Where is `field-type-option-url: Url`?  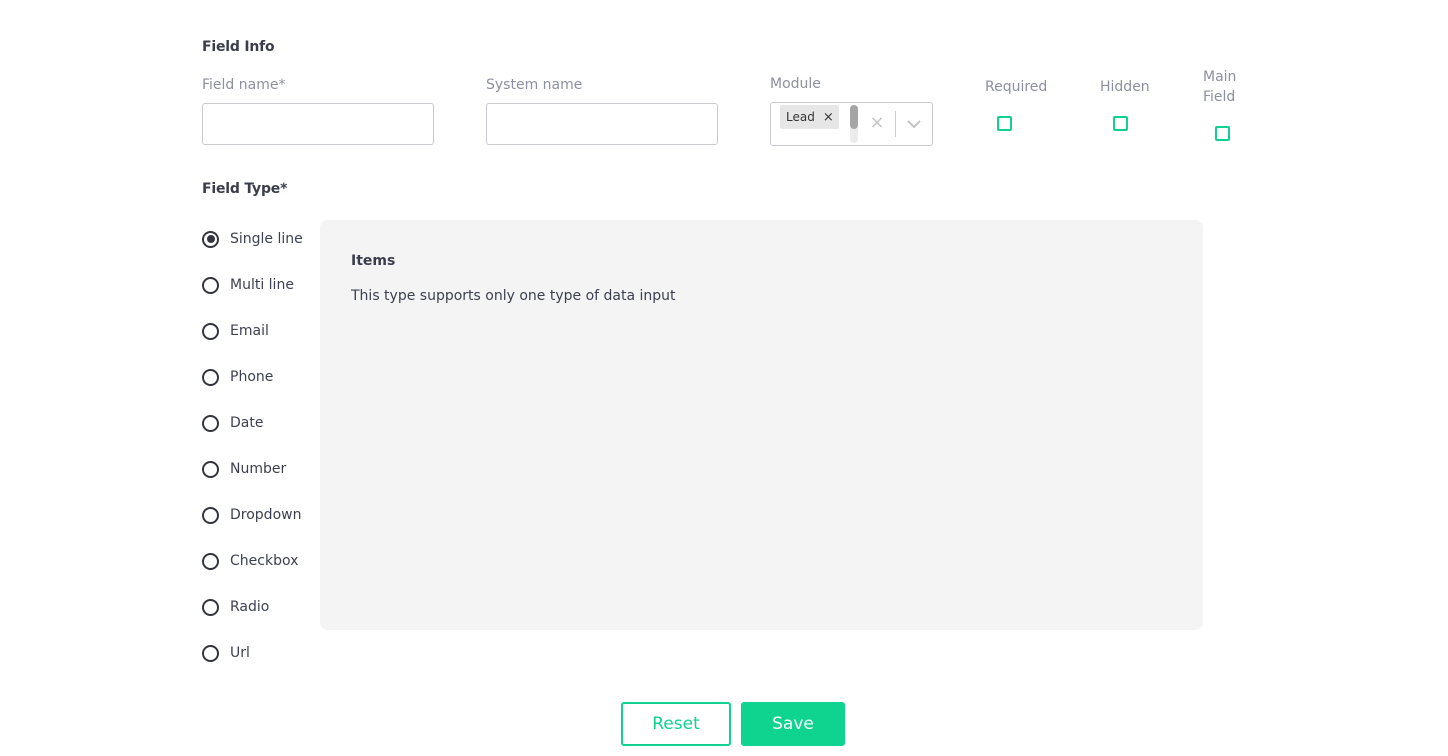 field-type-option-url: Url is located at coordinates (226, 653).